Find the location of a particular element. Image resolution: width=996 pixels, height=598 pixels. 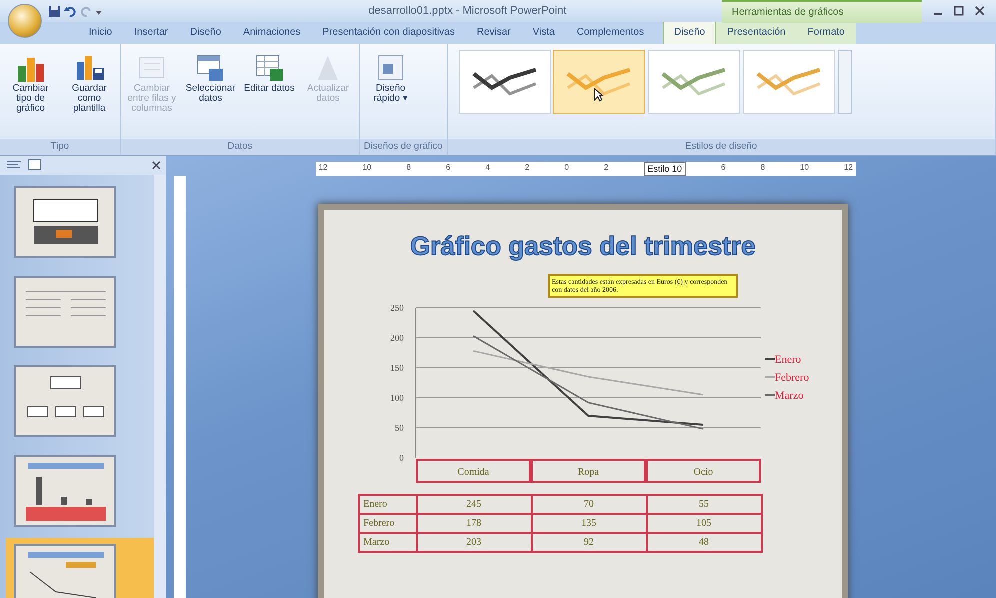

slides-tab-icon is located at coordinates (35, 165).